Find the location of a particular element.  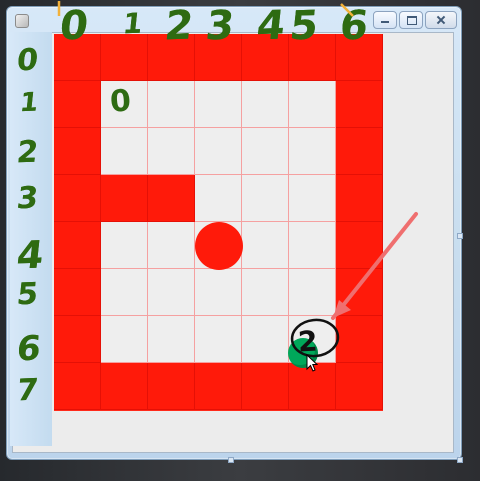

side-number-4: 4 is located at coordinates (30, 255).